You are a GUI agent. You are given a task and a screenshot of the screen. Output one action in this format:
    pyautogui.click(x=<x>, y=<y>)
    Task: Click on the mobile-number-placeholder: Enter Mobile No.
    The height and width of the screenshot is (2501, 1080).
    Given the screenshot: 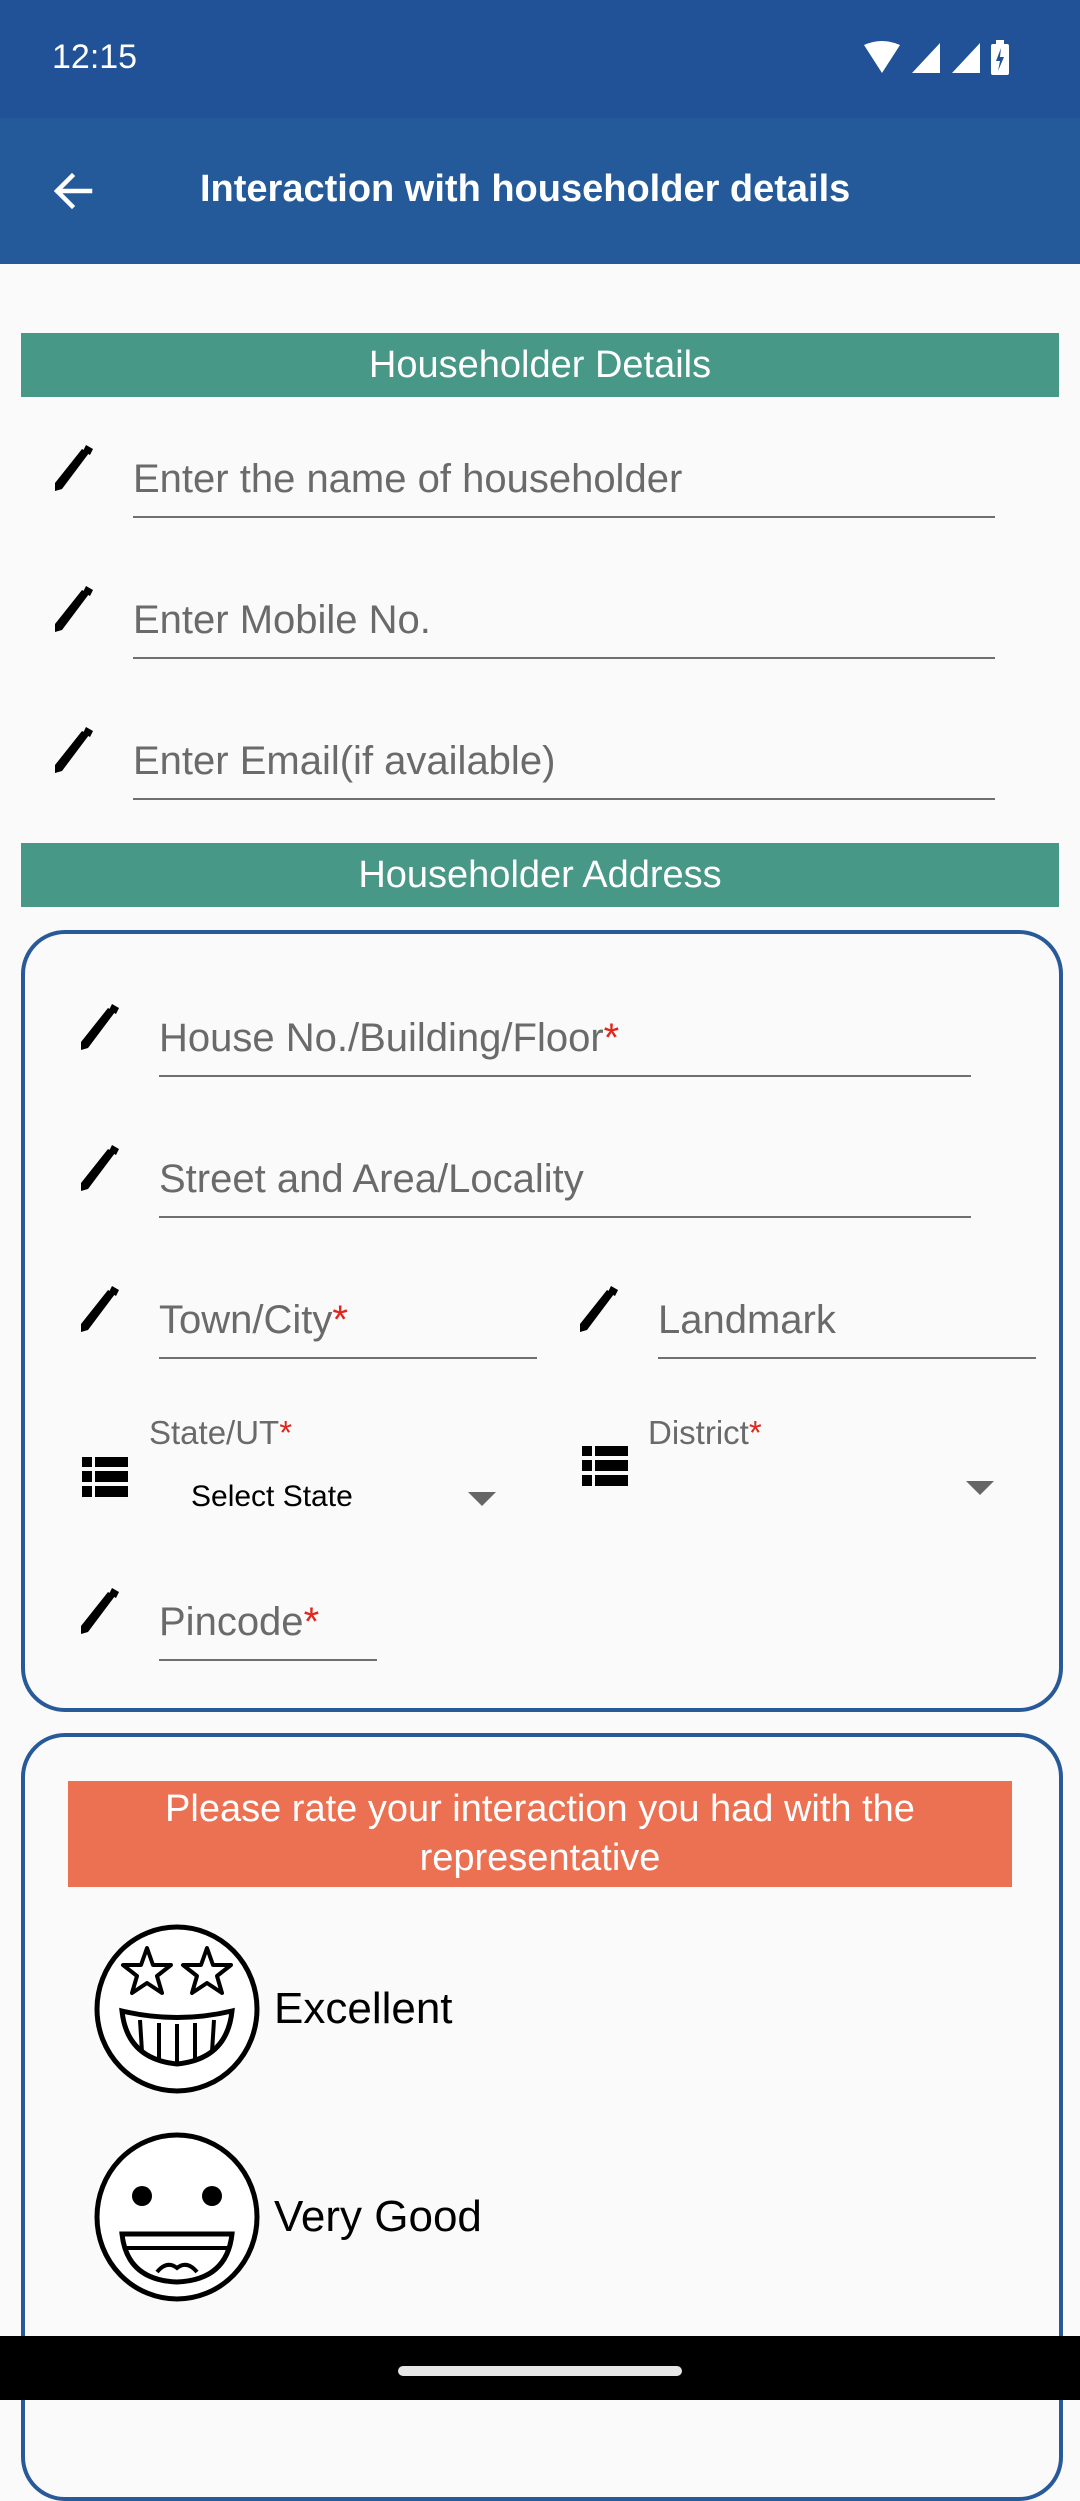 What is the action you would take?
    pyautogui.click(x=282, y=620)
    